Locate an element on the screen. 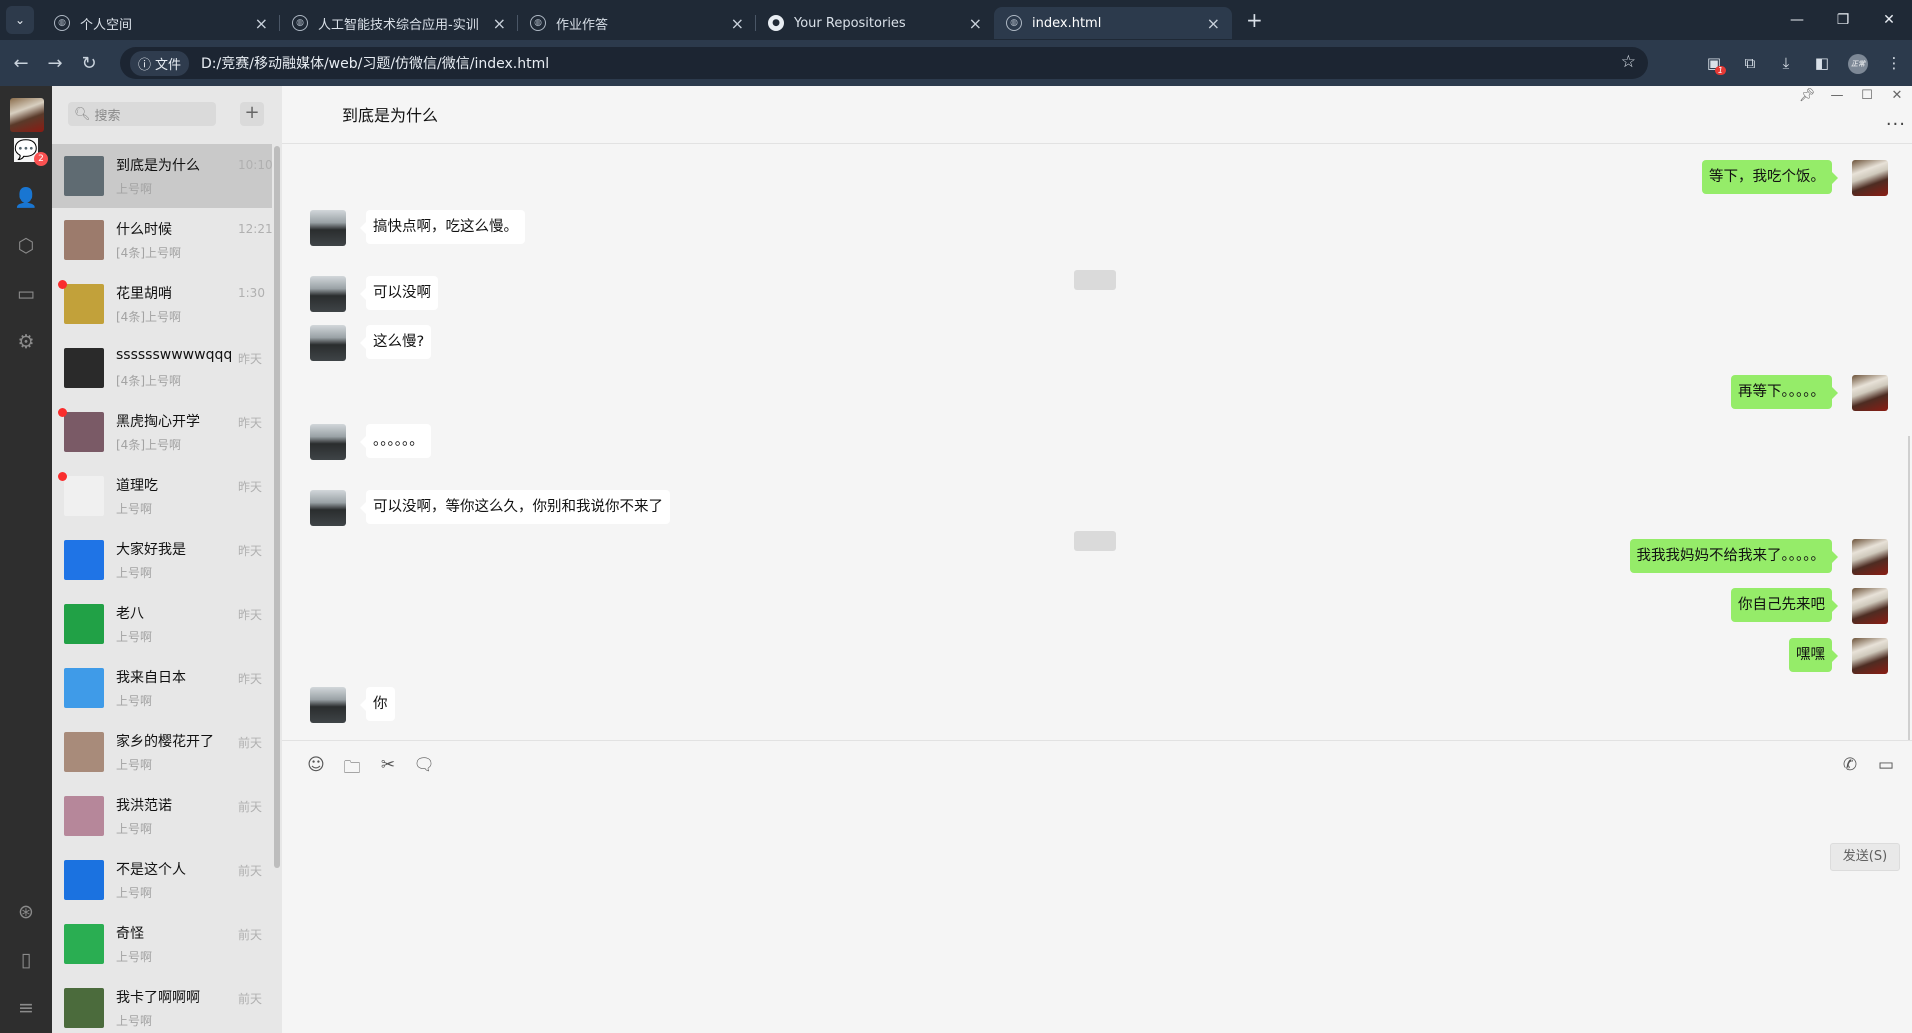  my-avatar is located at coordinates (27, 115).